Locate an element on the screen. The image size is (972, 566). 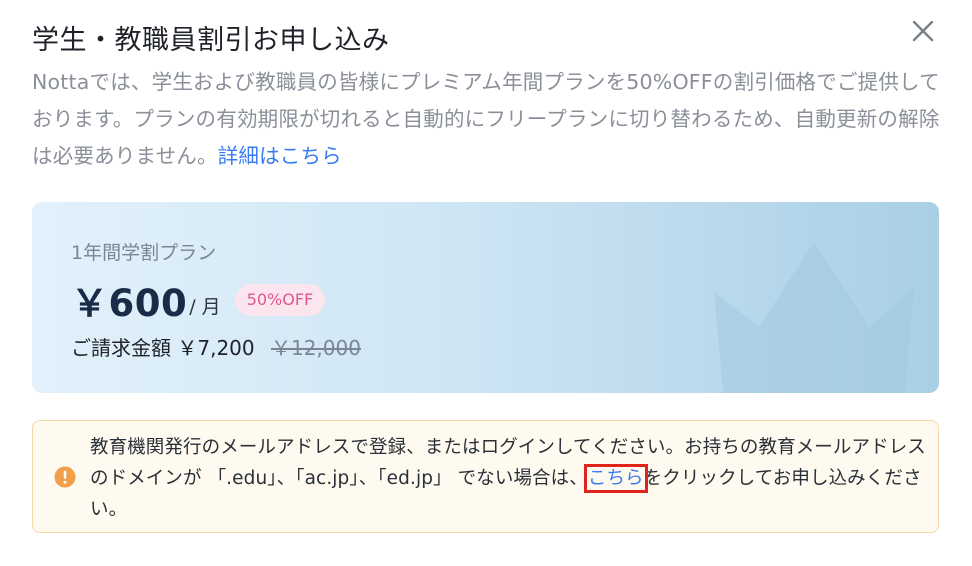
billing-row: ご請求金額 ￥7,200 ￥12,000 is located at coordinates (216, 346).